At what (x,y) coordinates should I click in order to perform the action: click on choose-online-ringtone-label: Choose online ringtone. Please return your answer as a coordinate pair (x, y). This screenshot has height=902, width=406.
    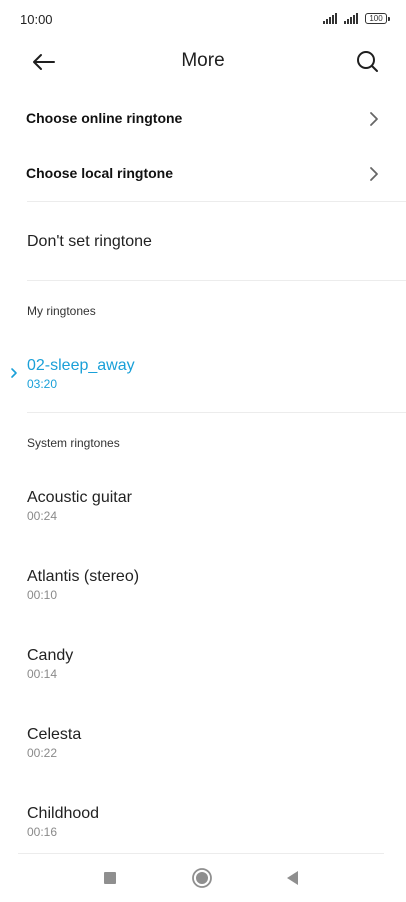
    Looking at the image, I should click on (104, 118).